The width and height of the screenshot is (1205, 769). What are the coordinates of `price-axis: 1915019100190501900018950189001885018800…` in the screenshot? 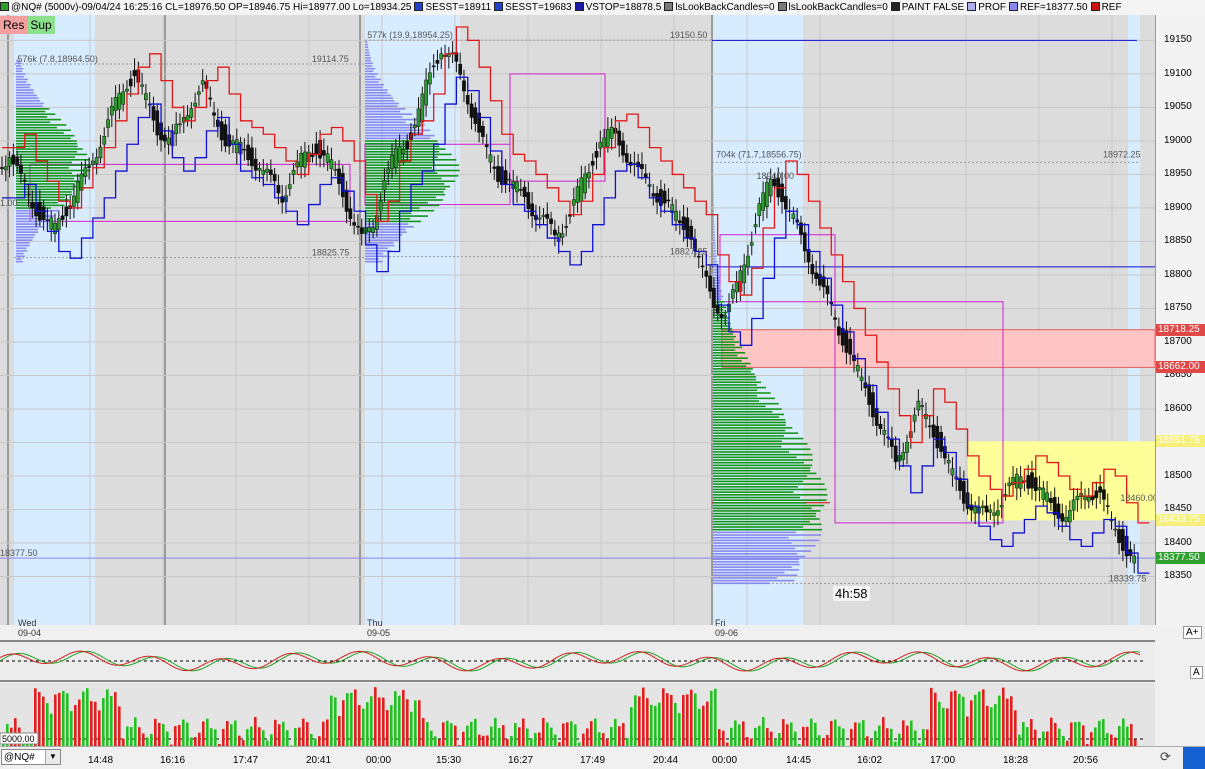 It's located at (1180, 320).